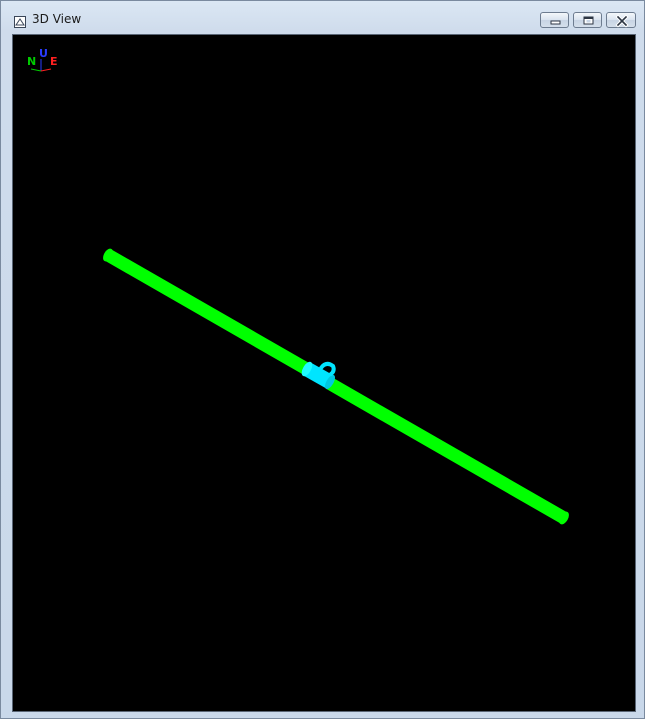 Image resolution: width=645 pixels, height=719 pixels. I want to click on close-icon, so click(622, 21).